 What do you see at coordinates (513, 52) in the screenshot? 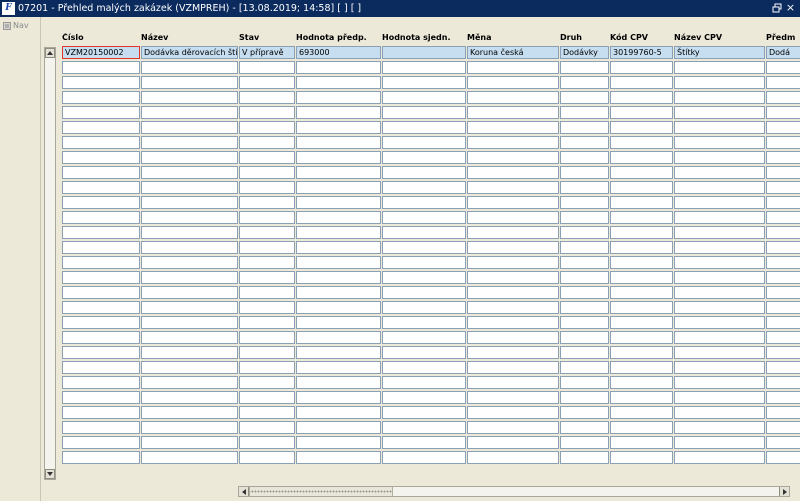
I see `cell-mena: Koruna česká` at bounding box center [513, 52].